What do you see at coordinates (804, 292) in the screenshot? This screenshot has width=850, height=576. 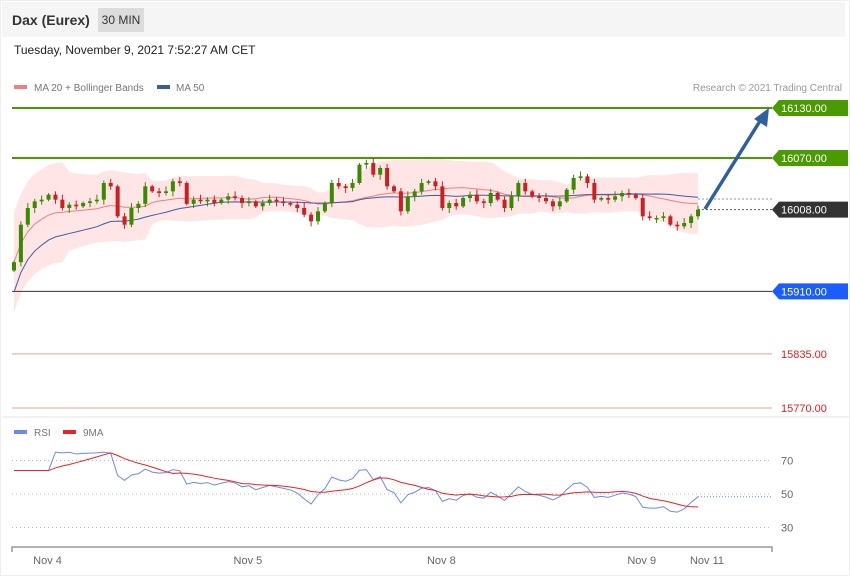 I see `level-label-15910: 15910.00` at bounding box center [804, 292].